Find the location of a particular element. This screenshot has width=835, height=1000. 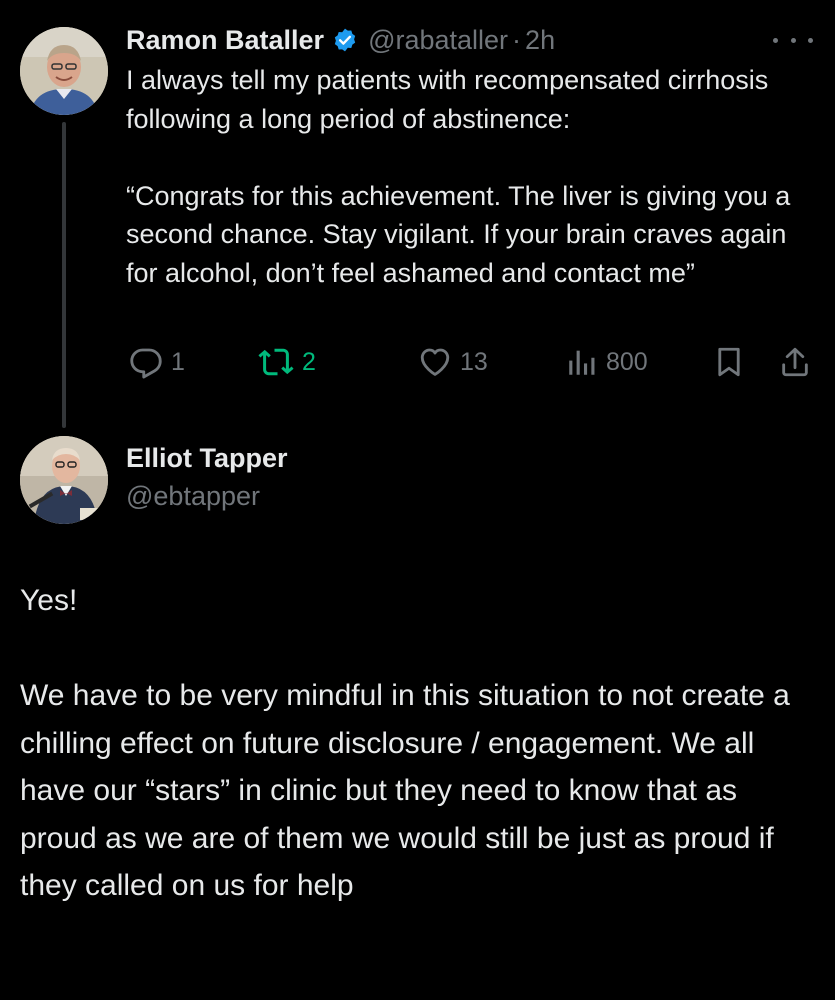

retweet-button: 2 is located at coordinates (286, 362).